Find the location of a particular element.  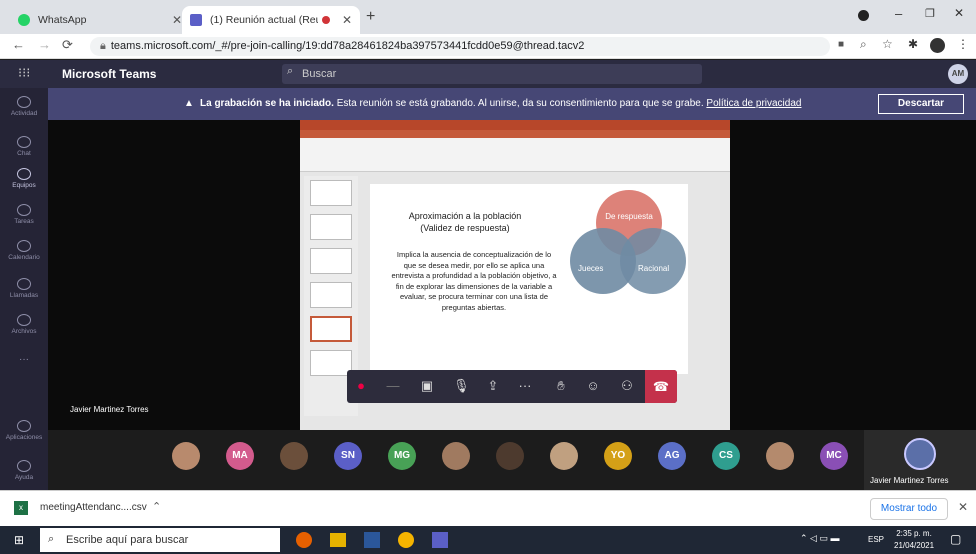

language-indicator: ESP is located at coordinates (876, 539).